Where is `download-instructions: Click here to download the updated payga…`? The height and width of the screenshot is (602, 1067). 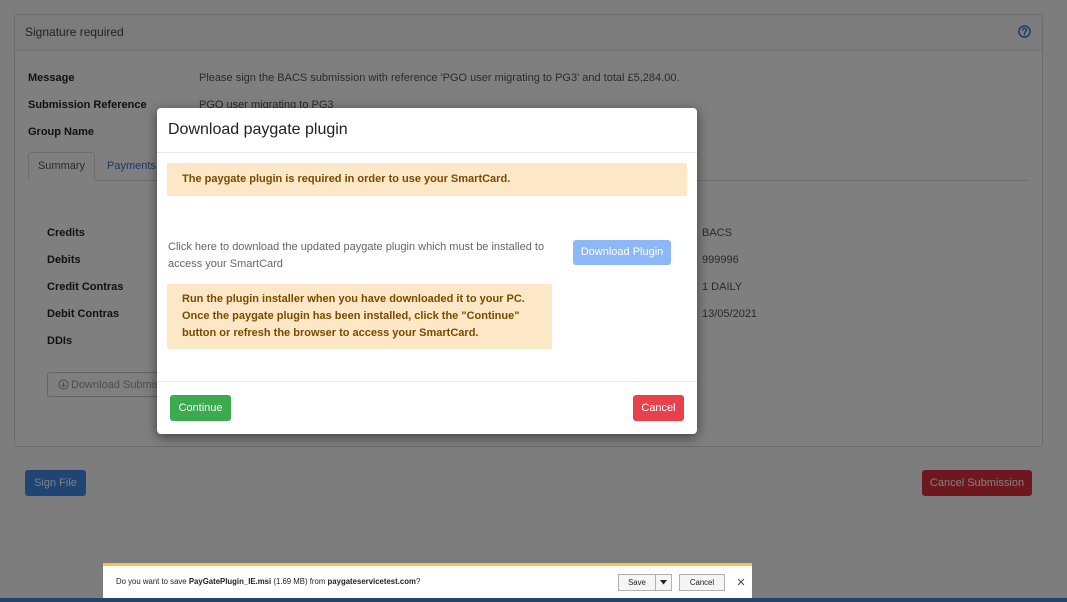 download-instructions: Click here to download the updated payga… is located at coordinates (365, 256).